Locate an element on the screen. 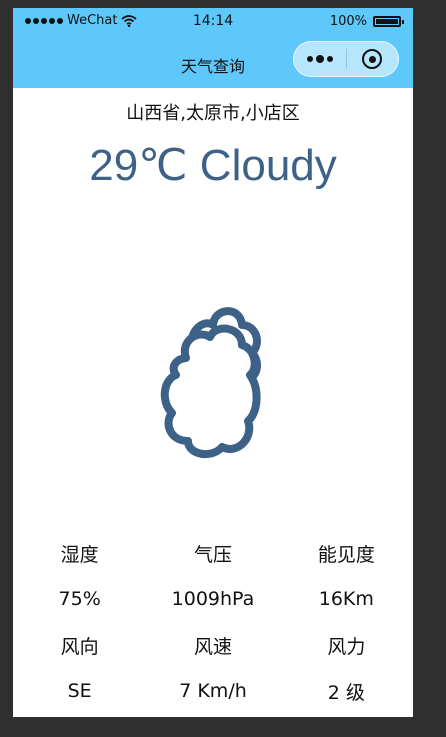  details-row: 风向 风速 风力 is located at coordinates (213, 645).